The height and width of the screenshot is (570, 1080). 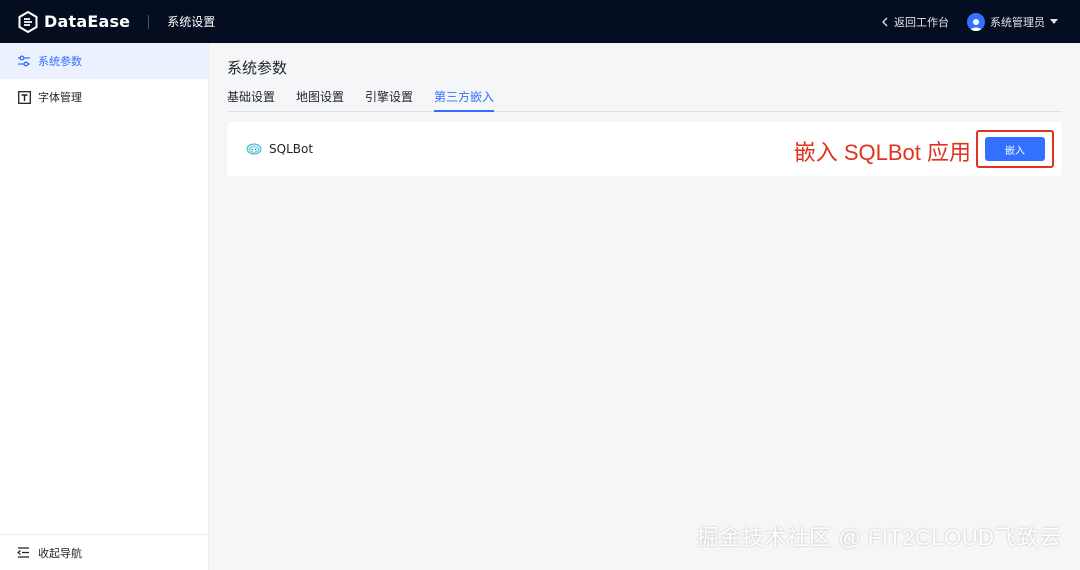 What do you see at coordinates (60, 61) in the screenshot?
I see `sidebar-item-label: 系统参数` at bounding box center [60, 61].